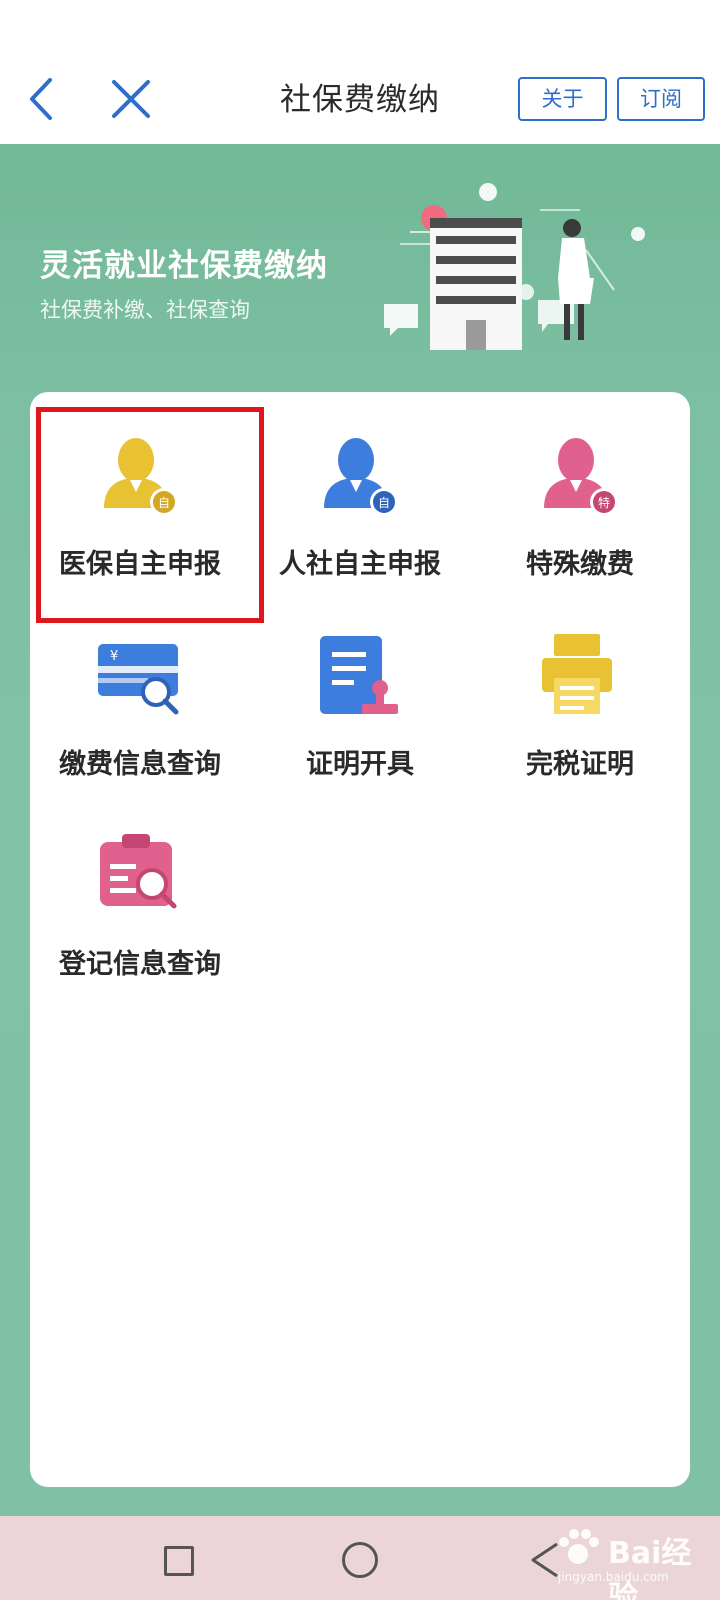 Image resolution: width=720 pixels, height=1600 pixels. What do you see at coordinates (140, 964) in the screenshot?
I see `grid-item-label: 登记信息查询` at bounding box center [140, 964].